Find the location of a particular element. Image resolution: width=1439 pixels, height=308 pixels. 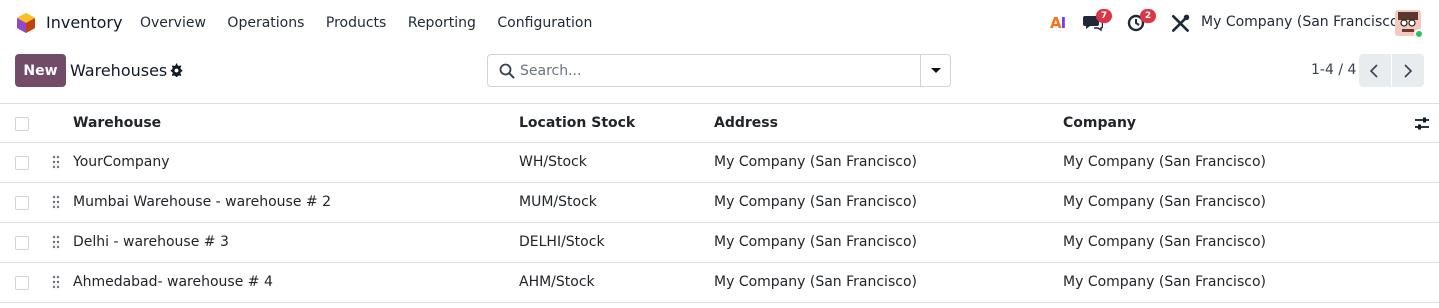

optional-columns-icon is located at coordinates (1422, 124).